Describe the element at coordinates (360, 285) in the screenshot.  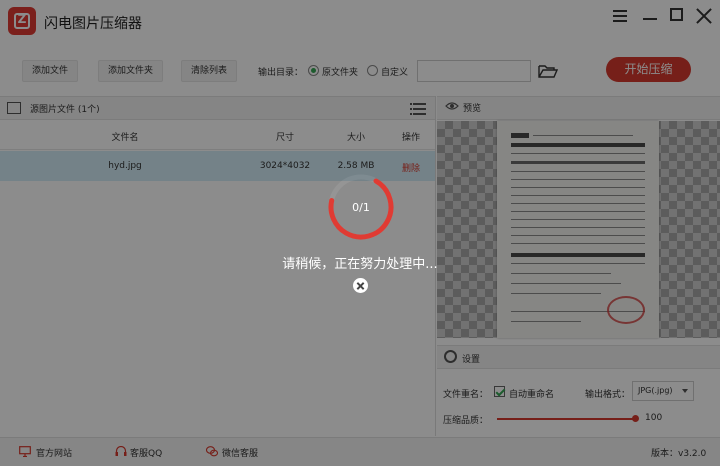
I see `close-icon` at that location.